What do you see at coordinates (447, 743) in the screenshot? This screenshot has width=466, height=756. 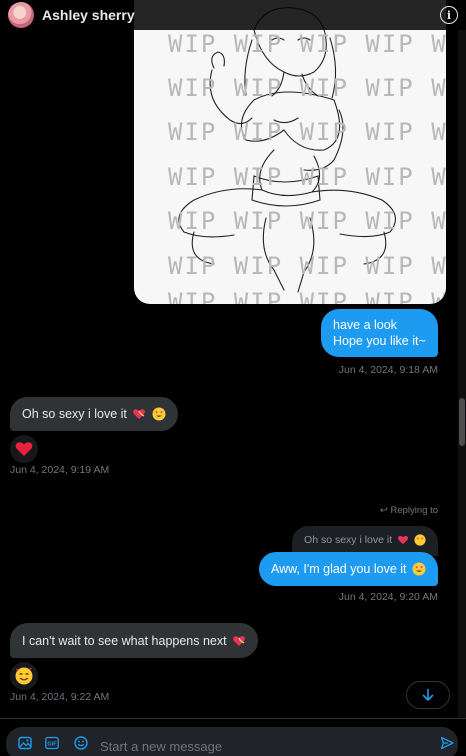 I see `send-icon` at bounding box center [447, 743].